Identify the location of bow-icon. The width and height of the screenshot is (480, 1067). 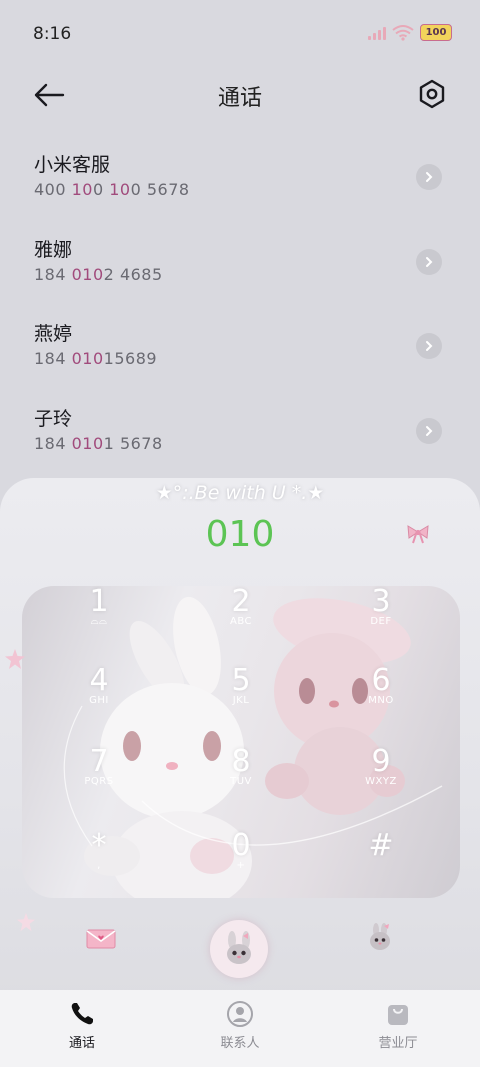
(418, 534).